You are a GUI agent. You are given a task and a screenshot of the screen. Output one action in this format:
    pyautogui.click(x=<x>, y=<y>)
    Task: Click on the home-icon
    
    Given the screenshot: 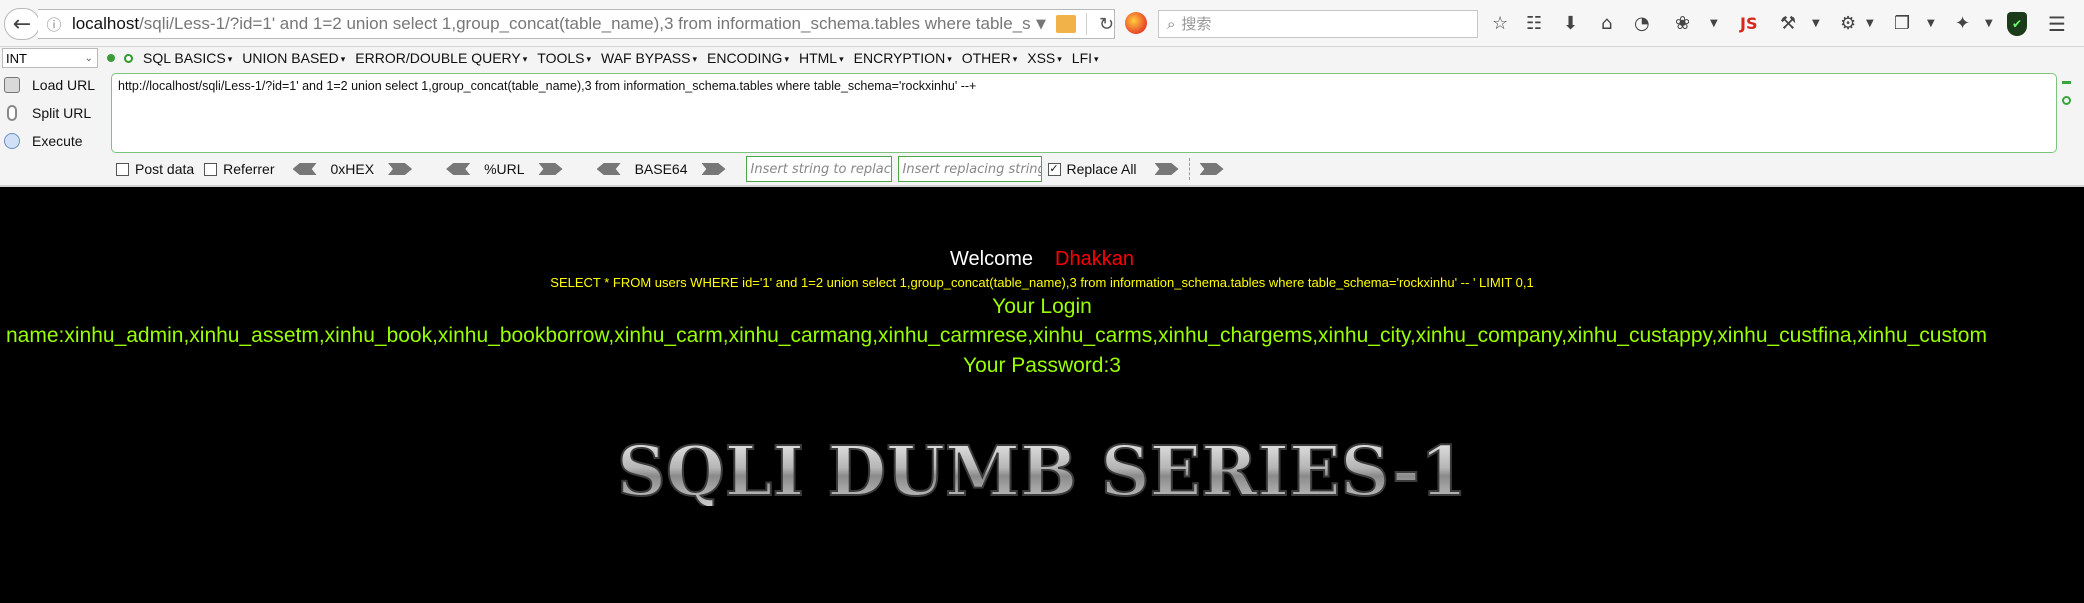 What is the action you would take?
    pyautogui.click(x=1065, y=24)
    